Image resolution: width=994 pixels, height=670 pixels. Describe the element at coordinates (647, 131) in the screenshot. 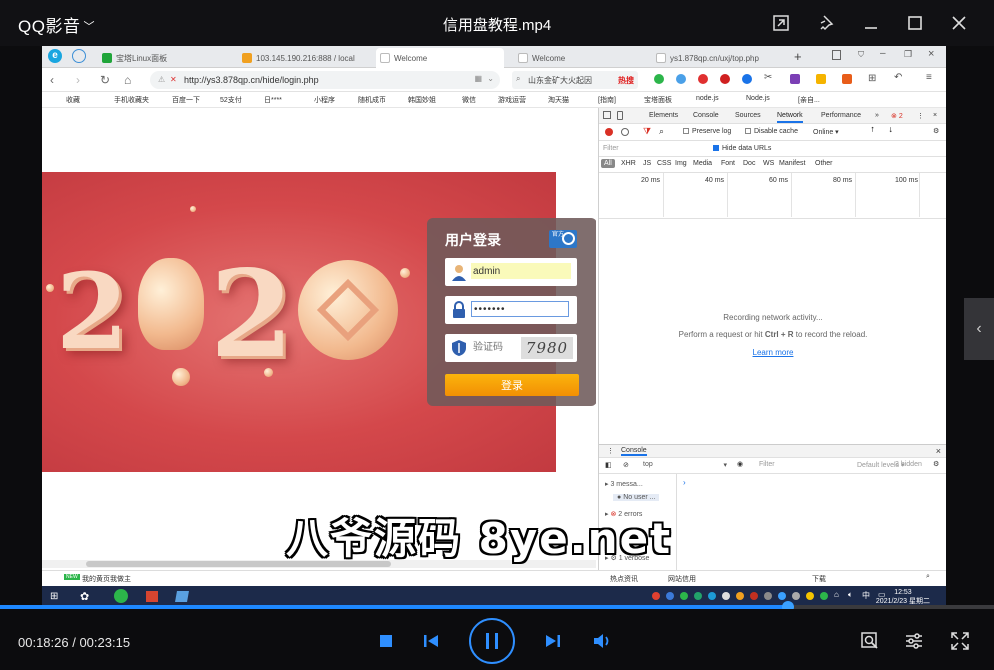

I see `filter-icon: ⧩` at that location.